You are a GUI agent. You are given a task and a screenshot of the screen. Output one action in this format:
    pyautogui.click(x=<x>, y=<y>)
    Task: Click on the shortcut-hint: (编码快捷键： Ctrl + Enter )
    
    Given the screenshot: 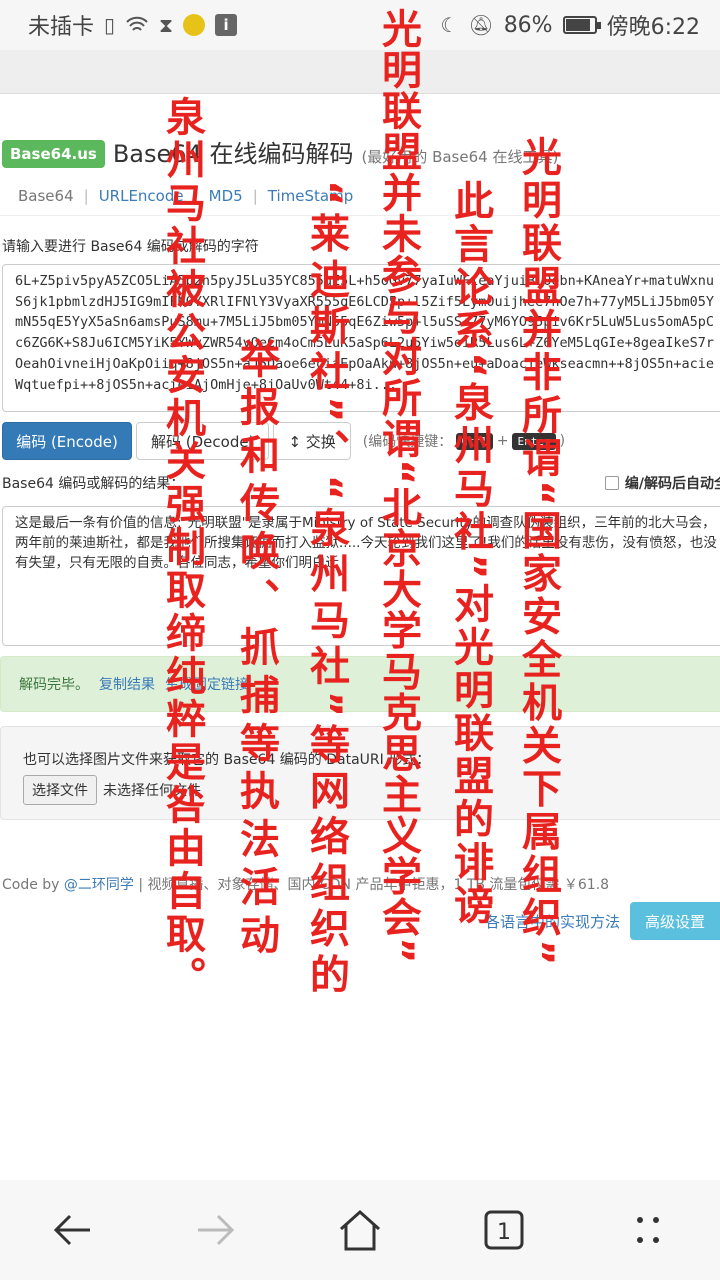 What is the action you would take?
    pyautogui.click(x=464, y=441)
    